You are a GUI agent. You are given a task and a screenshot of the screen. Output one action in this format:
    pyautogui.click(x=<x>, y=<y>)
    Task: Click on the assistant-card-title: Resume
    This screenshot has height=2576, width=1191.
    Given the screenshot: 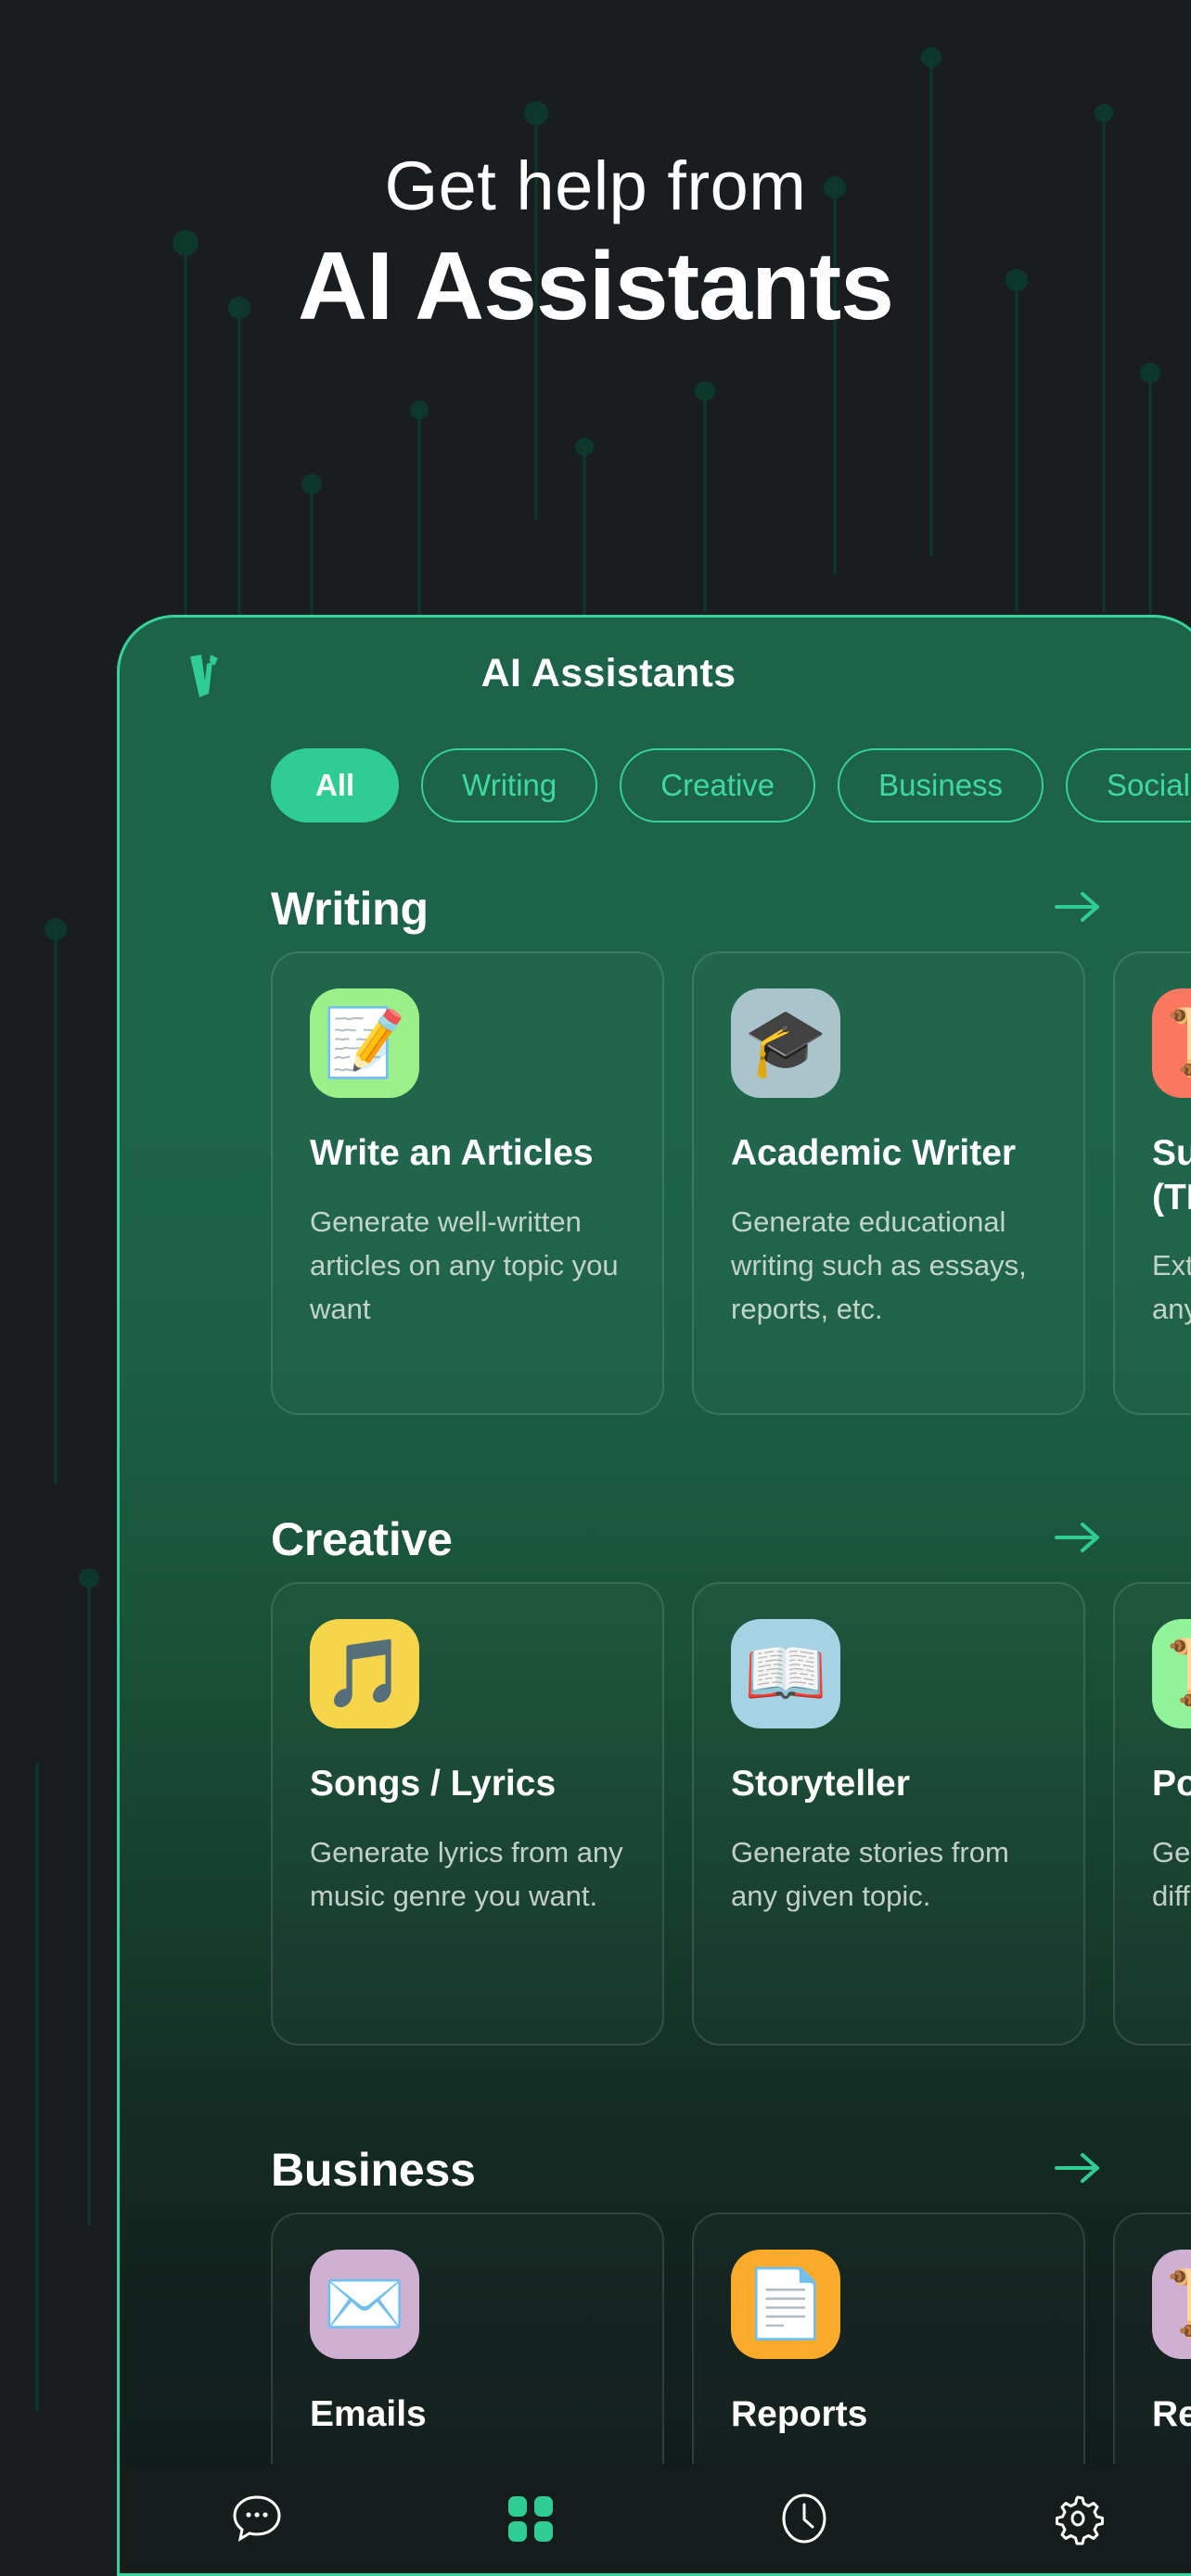 What is the action you would take?
    pyautogui.click(x=1171, y=2414)
    